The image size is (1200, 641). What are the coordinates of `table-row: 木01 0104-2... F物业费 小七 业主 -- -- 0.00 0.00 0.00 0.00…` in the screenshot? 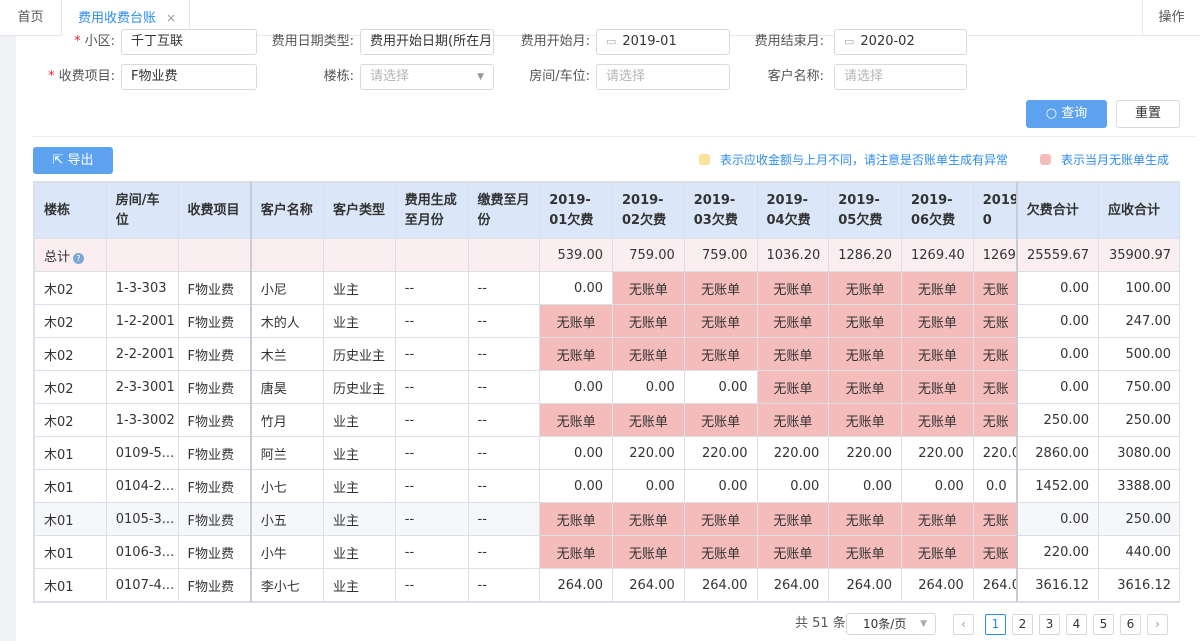 It's located at (606, 486).